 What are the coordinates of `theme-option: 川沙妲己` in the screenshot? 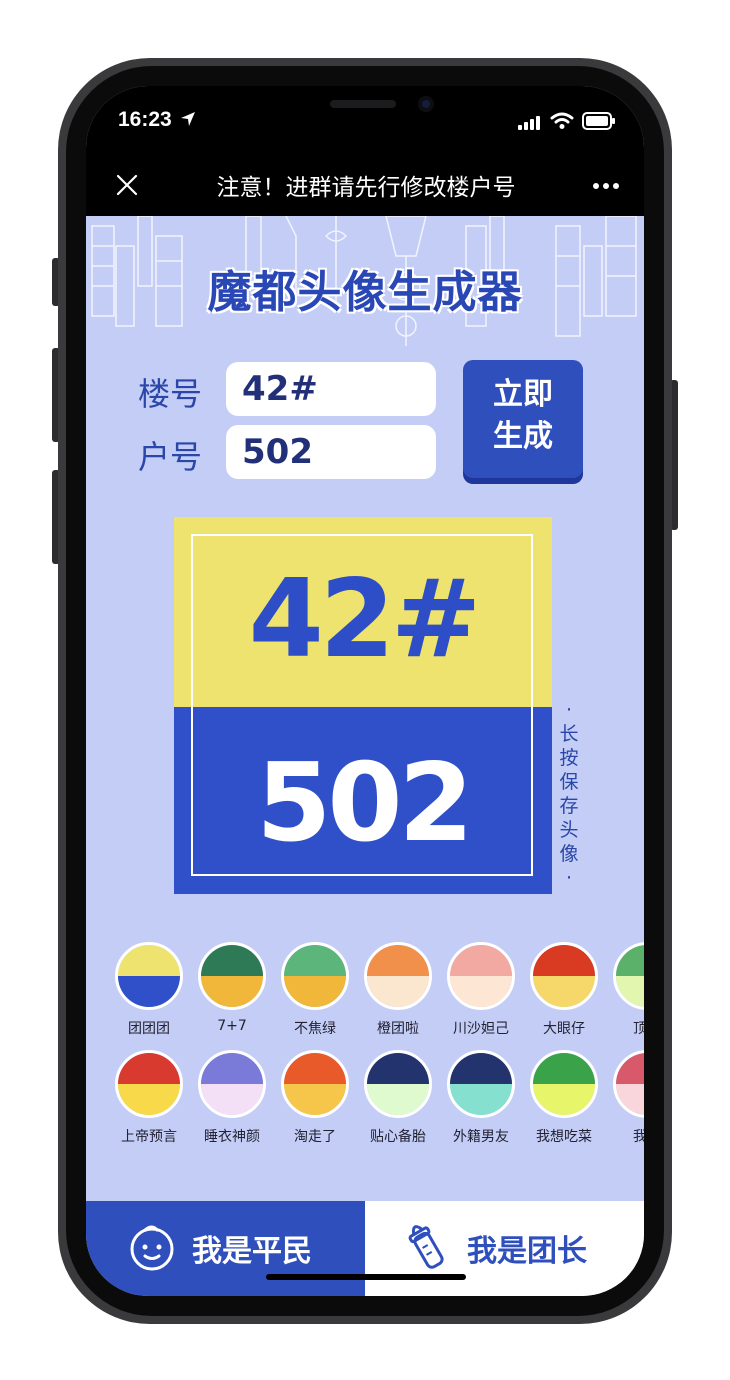 It's located at (481, 990).